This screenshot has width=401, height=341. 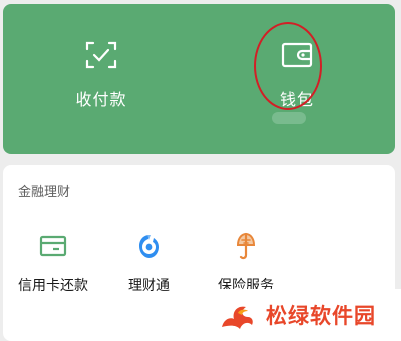 I want to click on wealth-management-button: 理财通, so click(x=149, y=263).